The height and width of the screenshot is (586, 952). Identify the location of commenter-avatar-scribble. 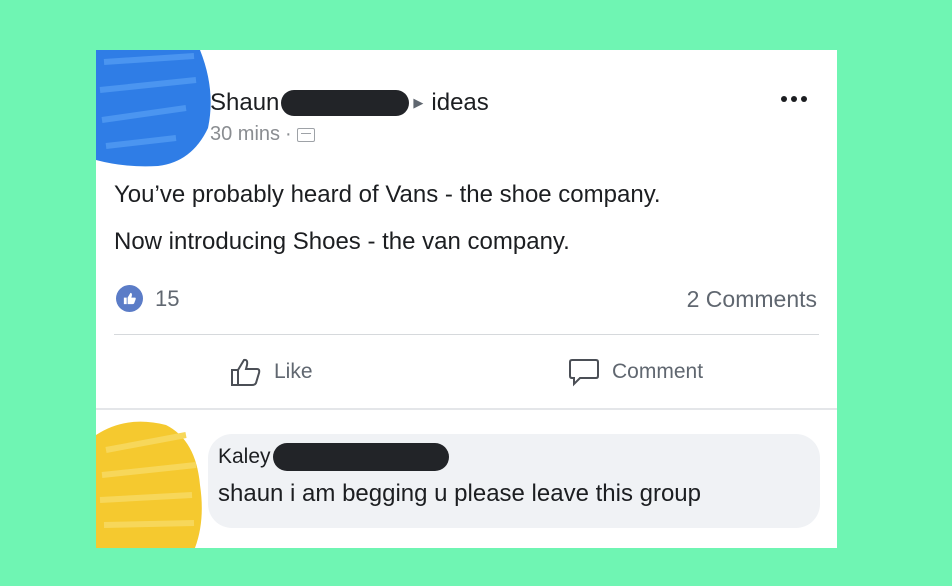
(155, 471).